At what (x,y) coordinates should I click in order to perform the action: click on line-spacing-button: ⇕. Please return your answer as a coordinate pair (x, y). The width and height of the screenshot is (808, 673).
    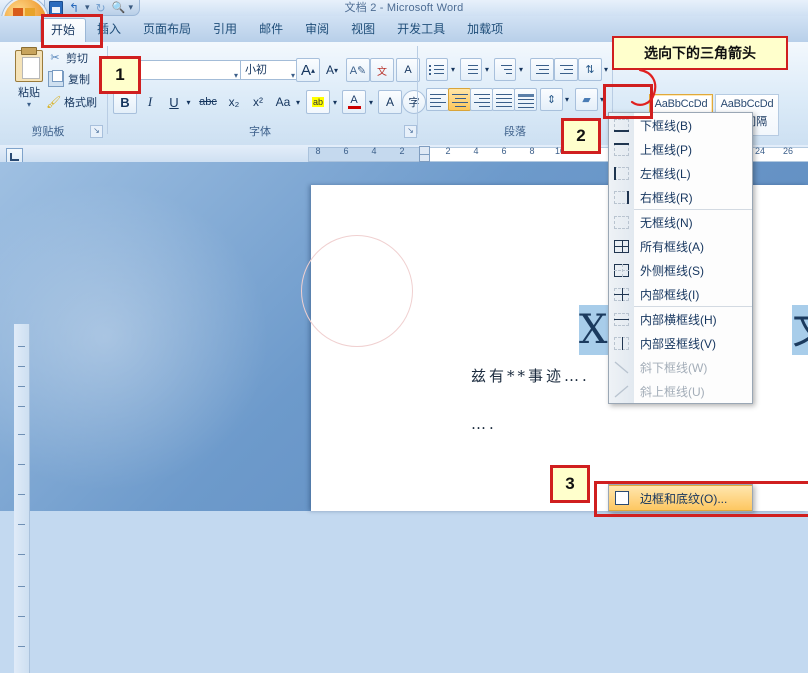
    Looking at the image, I should click on (551, 99).